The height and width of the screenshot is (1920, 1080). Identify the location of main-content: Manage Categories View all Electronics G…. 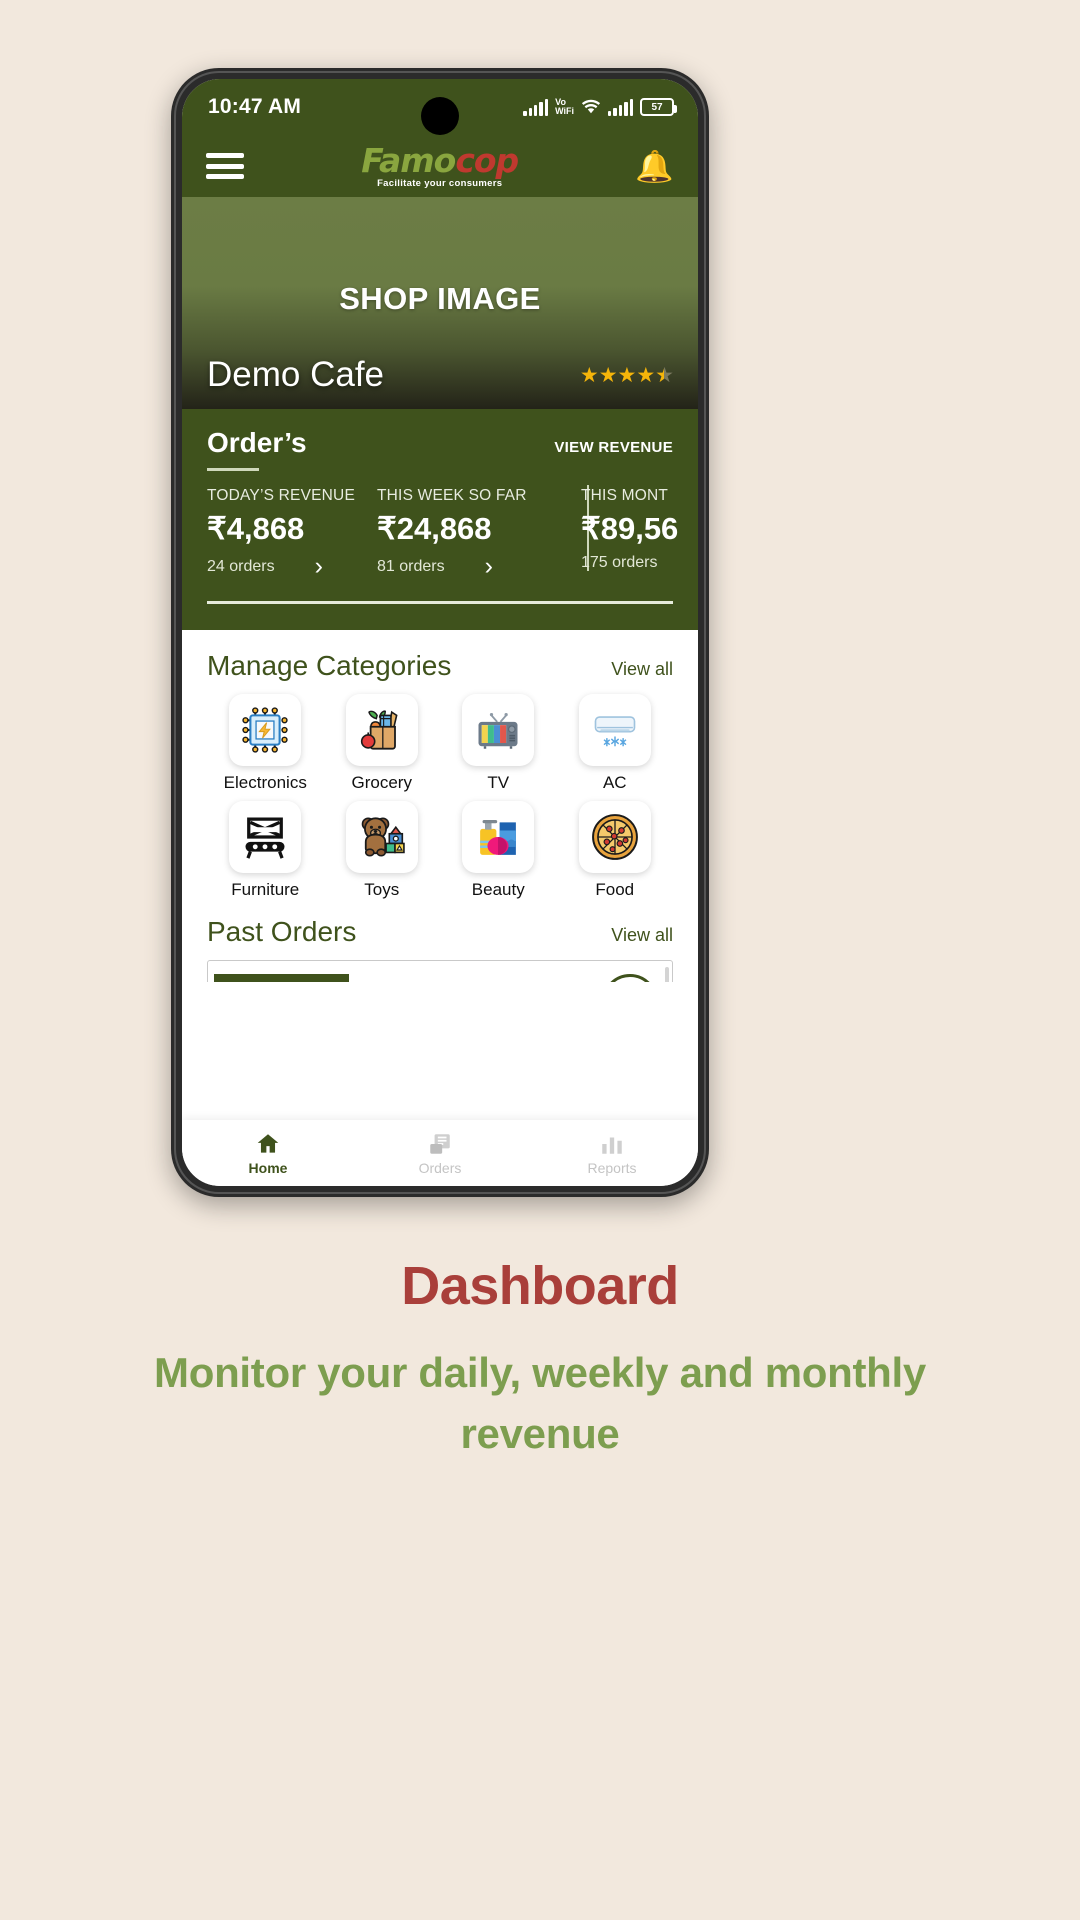
(440, 806).